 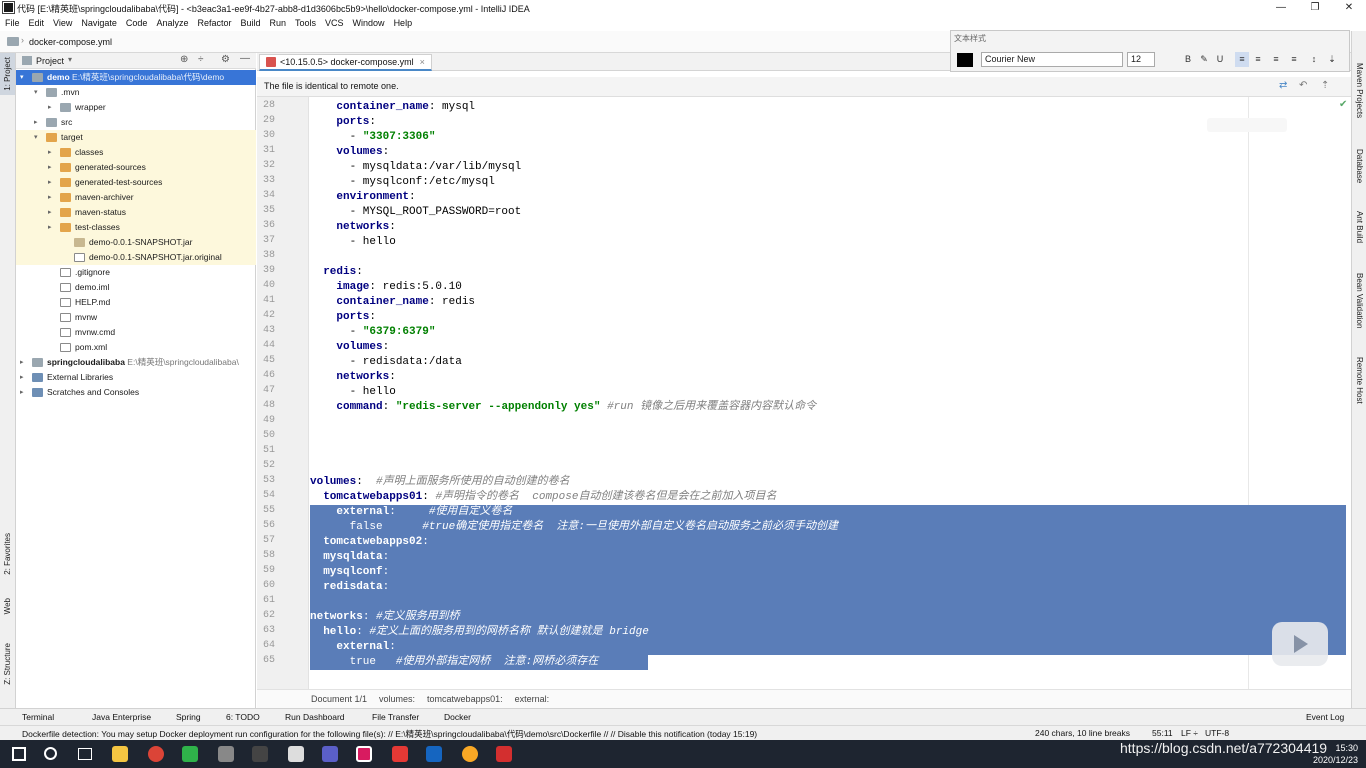 What do you see at coordinates (201, 59) in the screenshot?
I see `collapse-icon: ÷` at bounding box center [201, 59].